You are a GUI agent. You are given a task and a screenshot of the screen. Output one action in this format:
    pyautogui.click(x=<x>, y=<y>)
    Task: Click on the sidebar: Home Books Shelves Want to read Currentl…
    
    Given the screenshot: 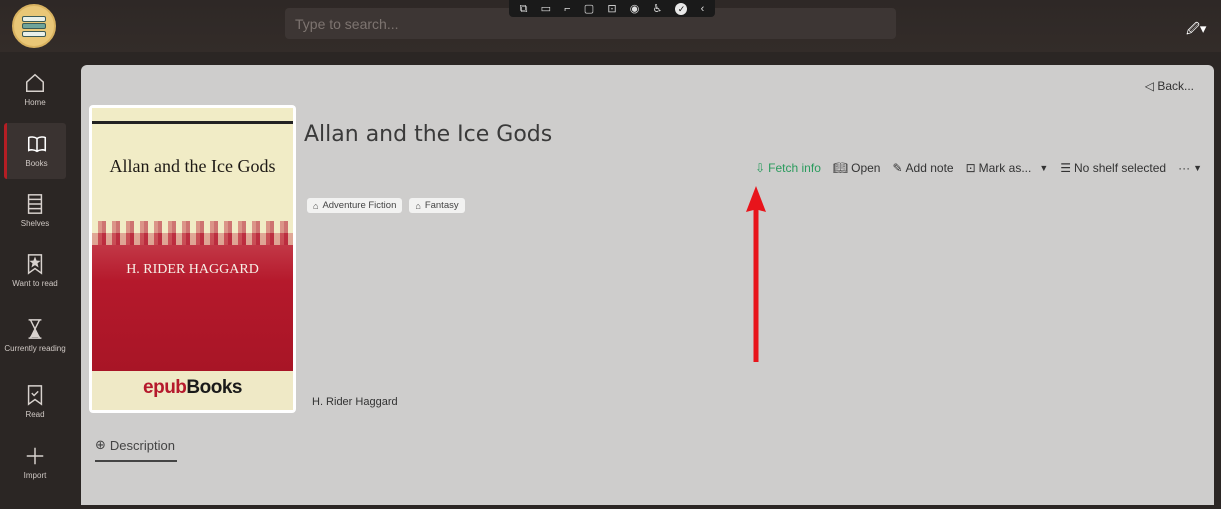 What is the action you would take?
    pyautogui.click(x=35, y=280)
    